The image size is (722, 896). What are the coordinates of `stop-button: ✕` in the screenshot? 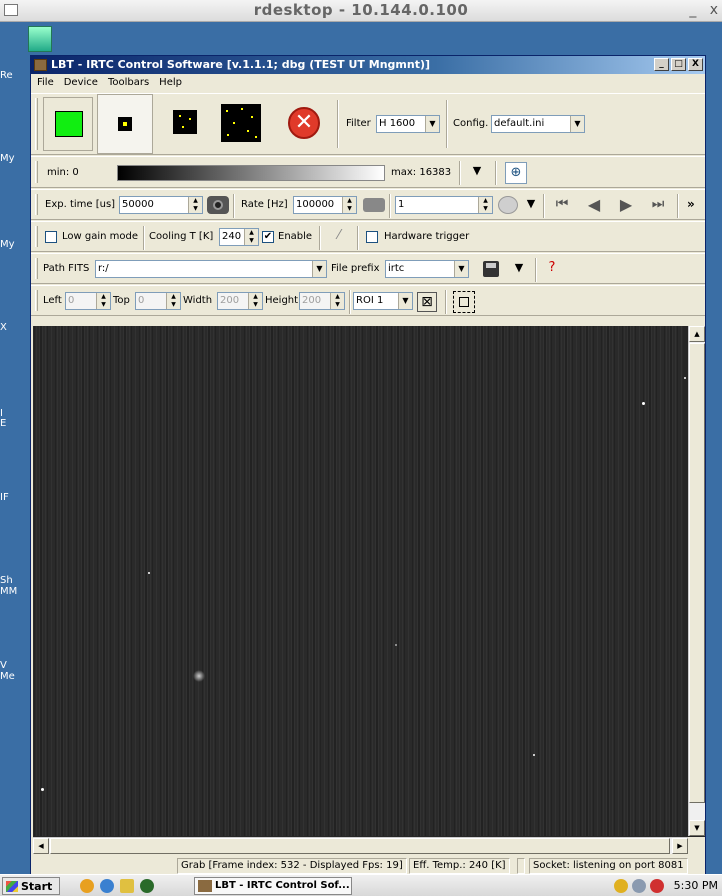 It's located at (304, 124).